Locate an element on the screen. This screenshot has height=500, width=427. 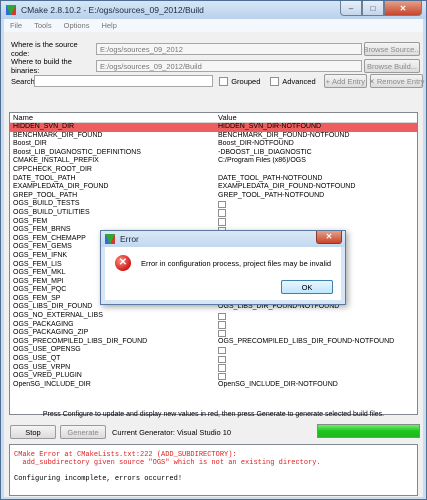
remove-entry-button: ✕ Remove Entry is located at coordinates (396, 81).